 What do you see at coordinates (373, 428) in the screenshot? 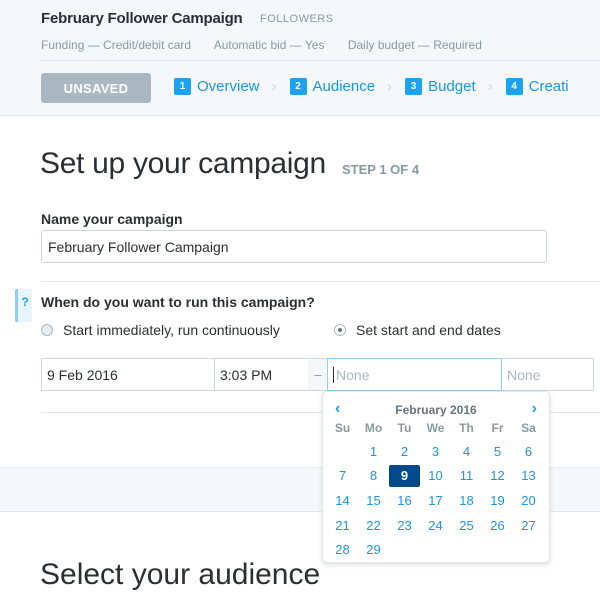
I see `weekday-header: Mo` at bounding box center [373, 428].